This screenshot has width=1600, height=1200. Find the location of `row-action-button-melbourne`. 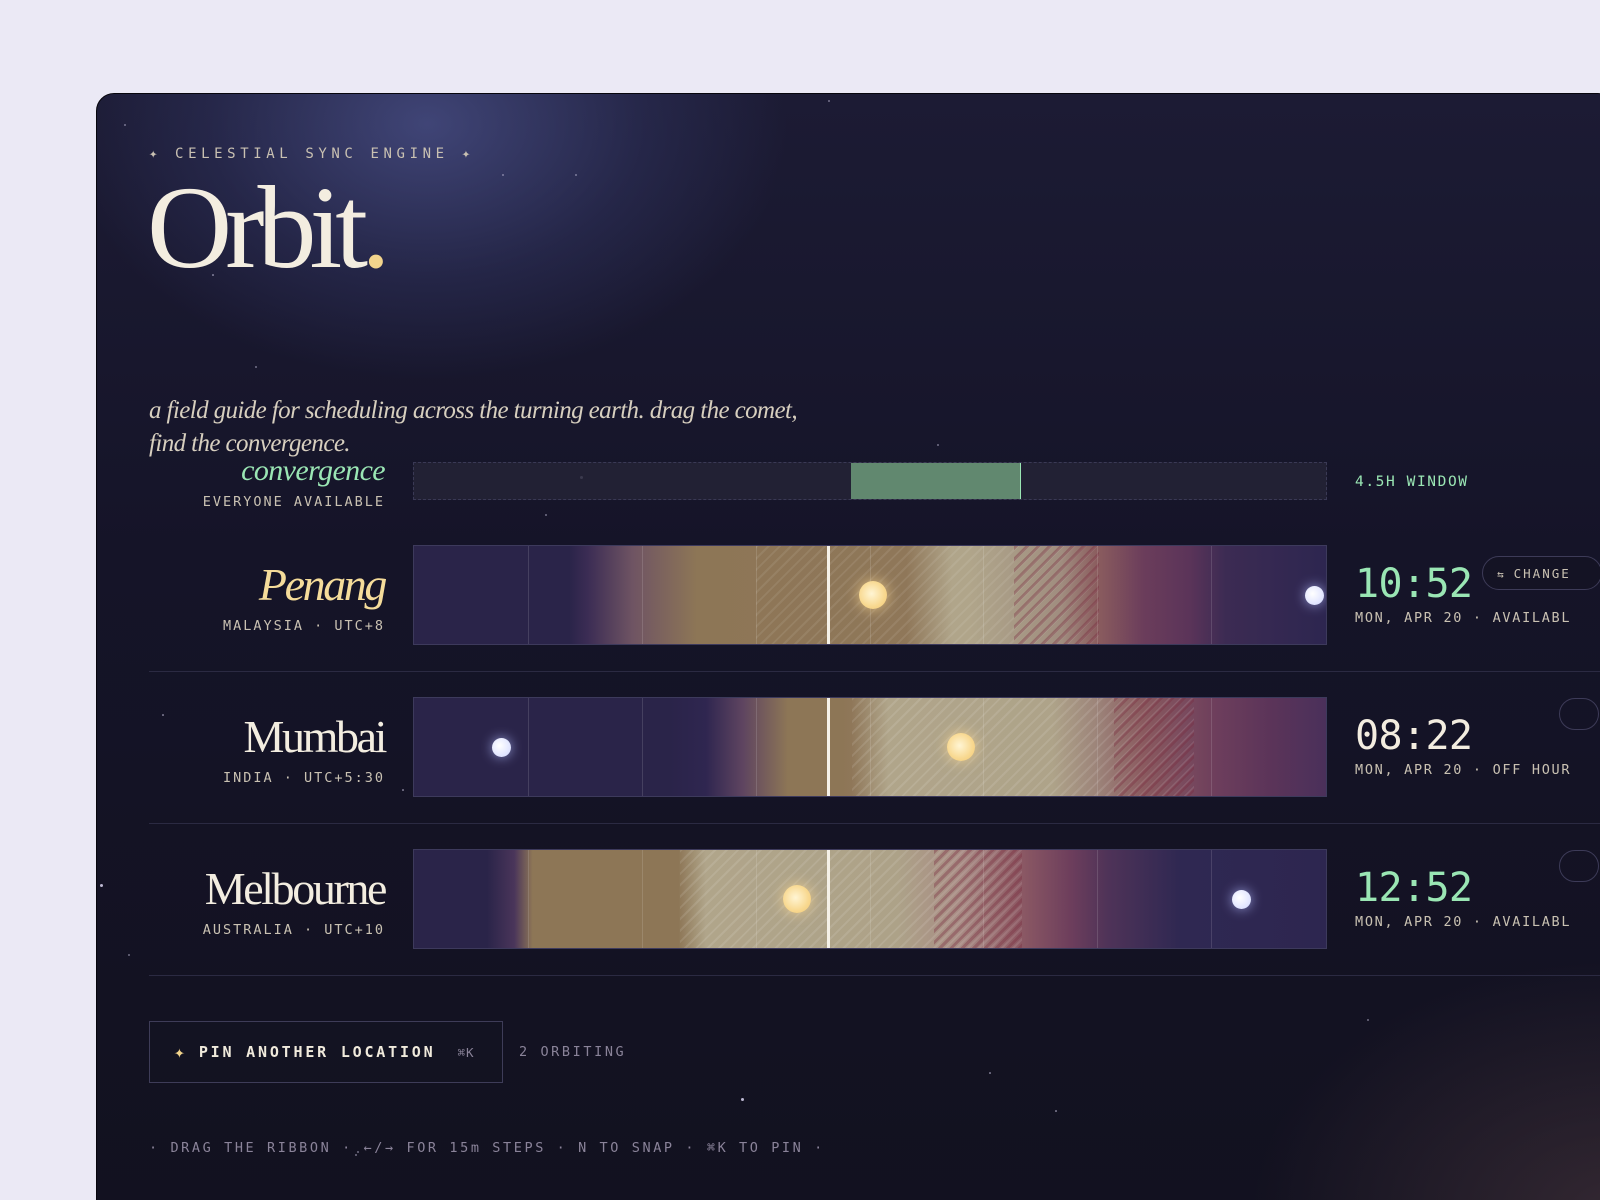

row-action-button-melbourne is located at coordinates (1579, 866).